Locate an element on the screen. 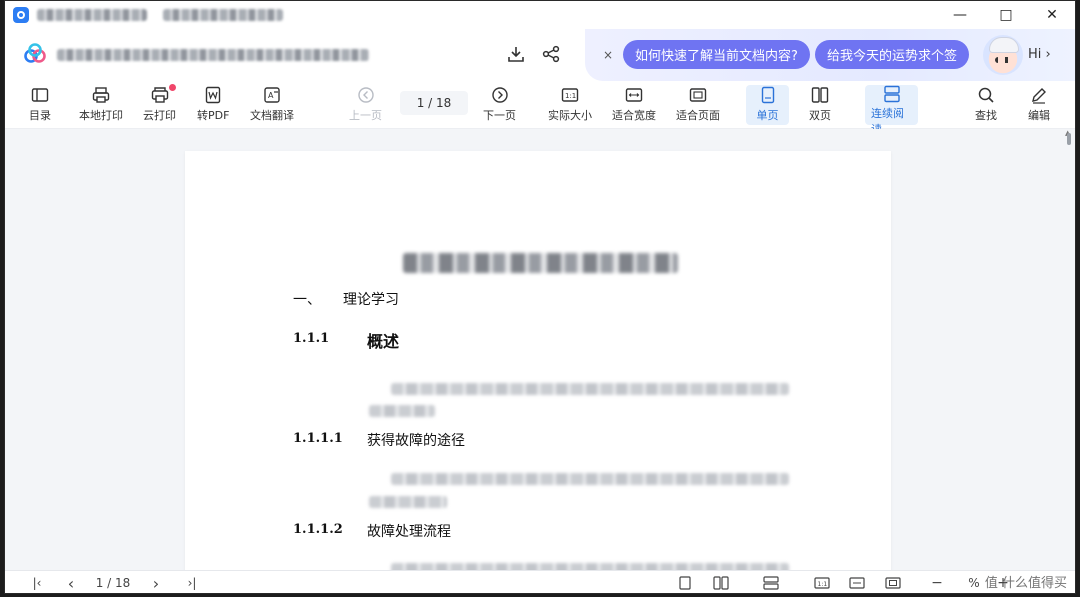 The image size is (1080, 597). find-button: 查找 is located at coordinates (986, 105).